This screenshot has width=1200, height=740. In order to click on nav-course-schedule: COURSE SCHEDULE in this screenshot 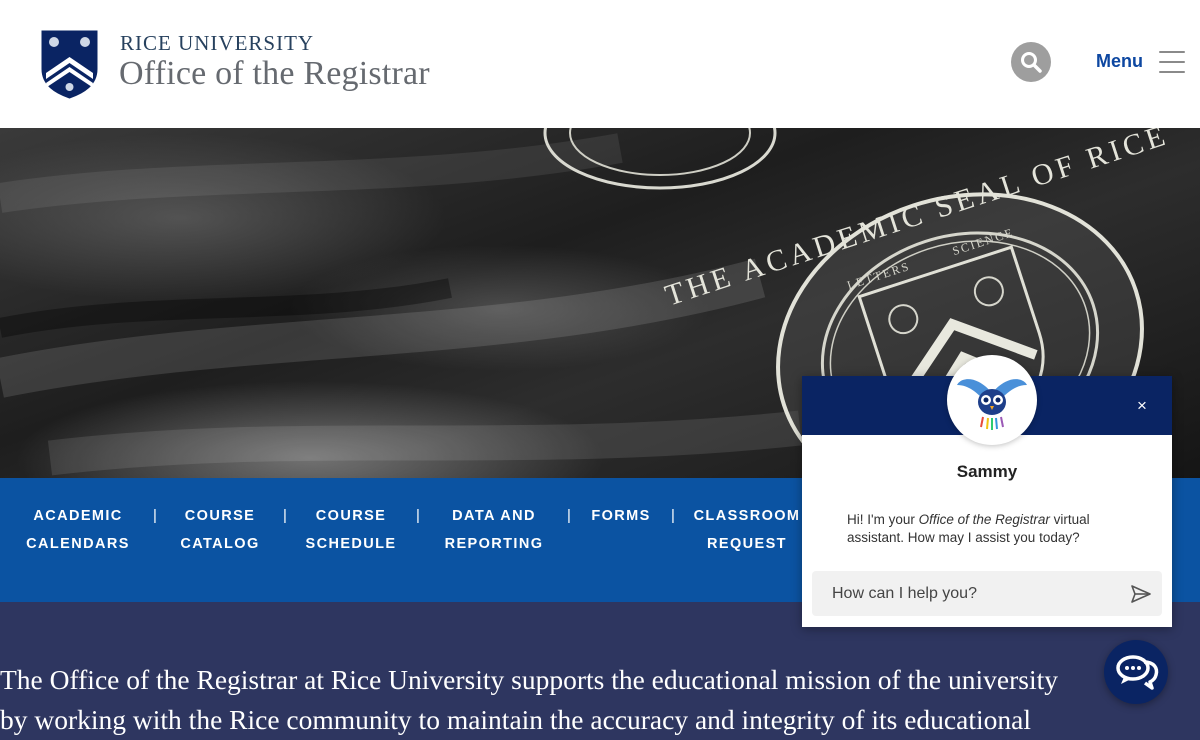, I will do `click(351, 530)`.